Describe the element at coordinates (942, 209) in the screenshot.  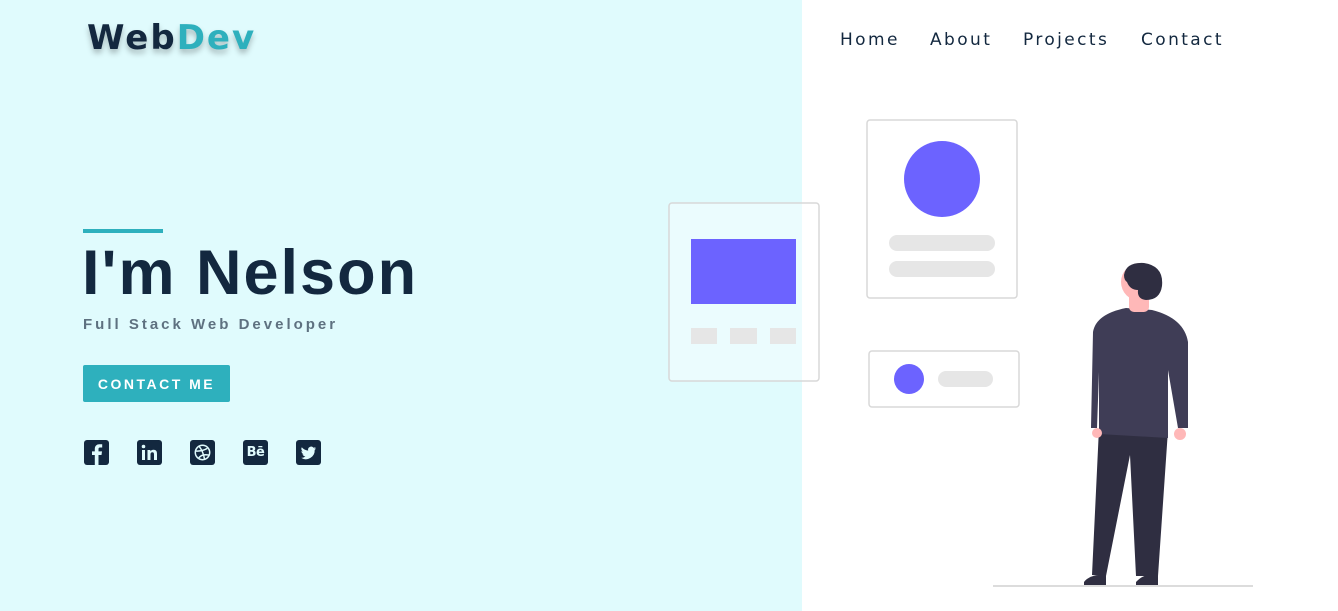
I see `profile-card-illustration` at that location.